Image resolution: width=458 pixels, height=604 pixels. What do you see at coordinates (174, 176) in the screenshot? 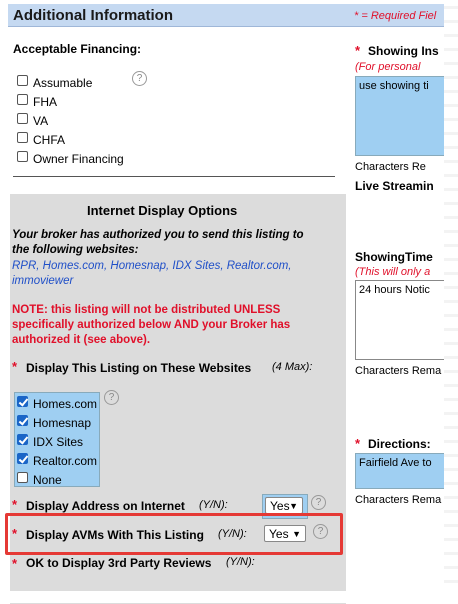
I see `section-divider` at bounding box center [174, 176].